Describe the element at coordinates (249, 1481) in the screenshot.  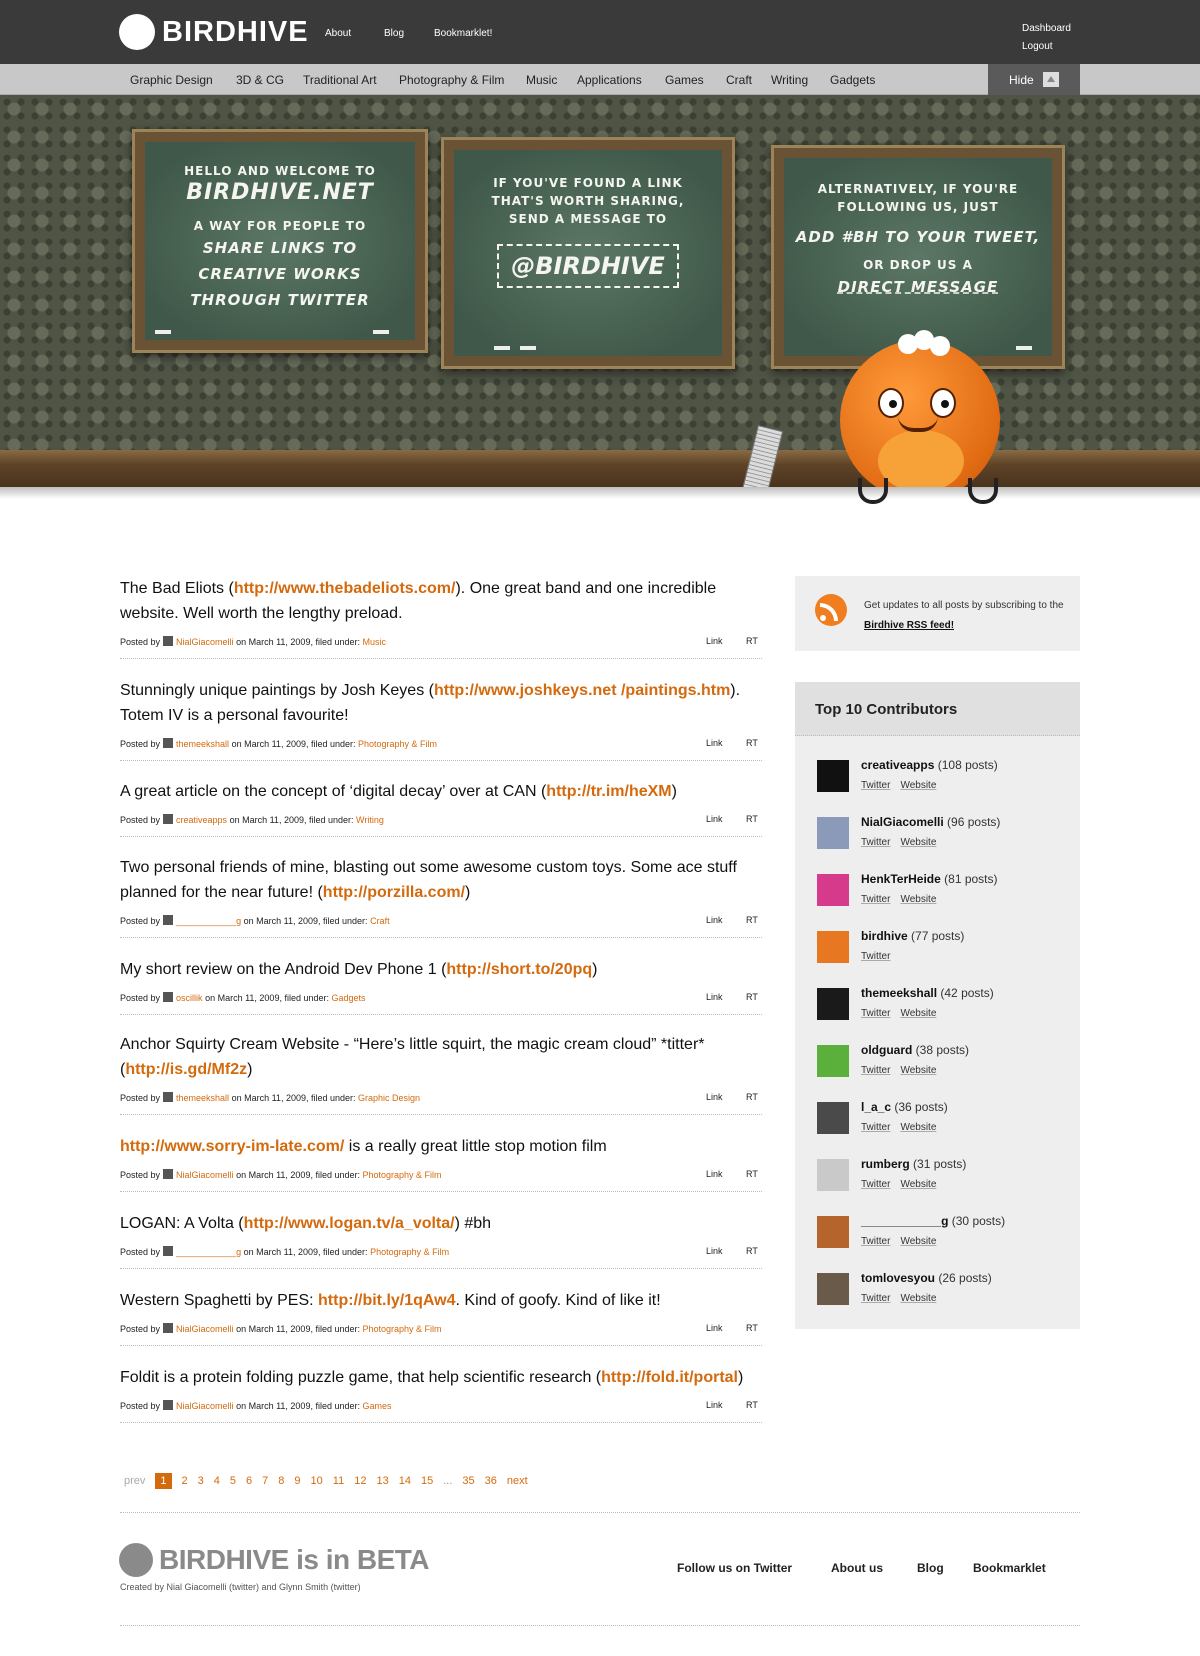
I see `pager-page: 6` at that location.